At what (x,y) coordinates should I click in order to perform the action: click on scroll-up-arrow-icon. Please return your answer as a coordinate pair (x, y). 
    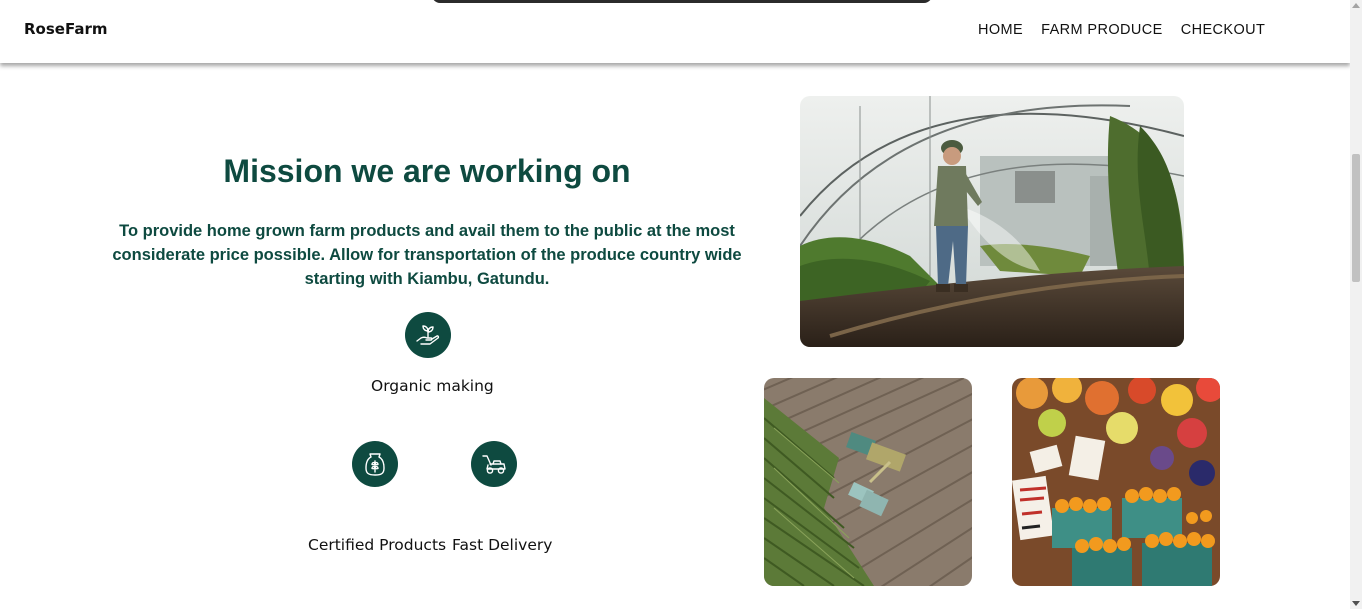
    Looking at the image, I should click on (1356, 5).